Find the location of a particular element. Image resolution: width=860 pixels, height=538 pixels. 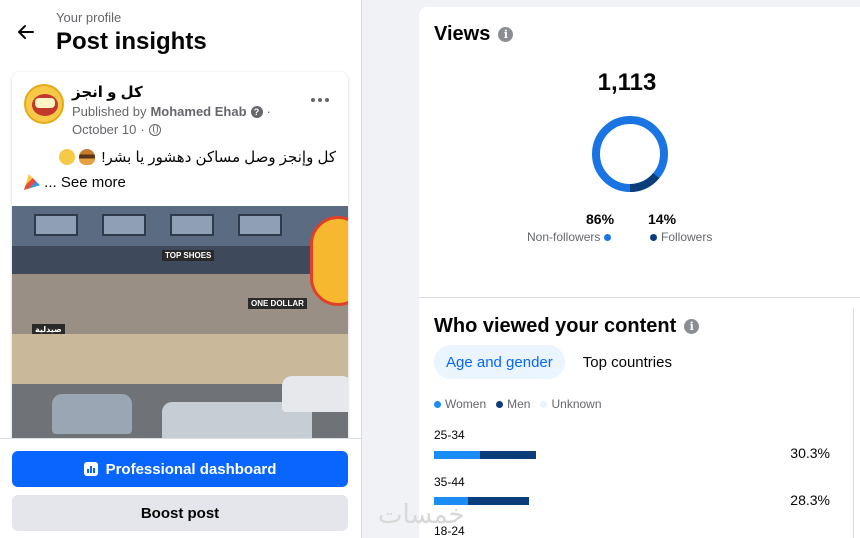

back-button is located at coordinates (26, 32).